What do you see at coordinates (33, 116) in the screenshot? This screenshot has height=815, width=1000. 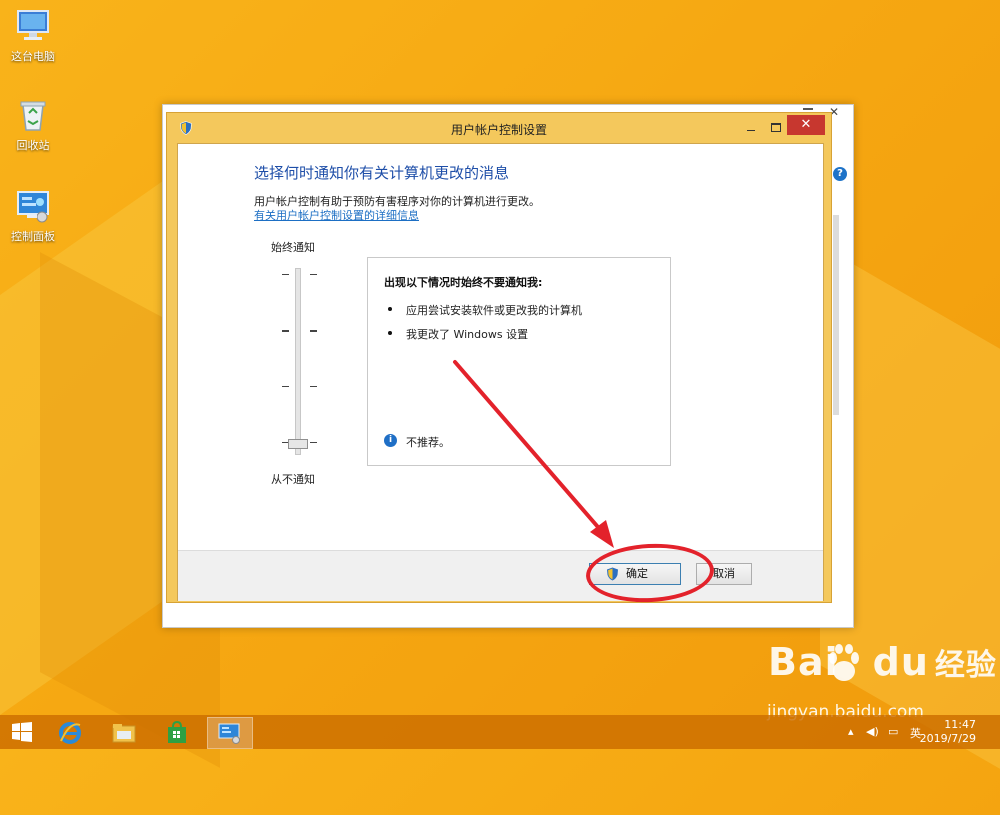 I see `recycle-bin-icon` at bounding box center [33, 116].